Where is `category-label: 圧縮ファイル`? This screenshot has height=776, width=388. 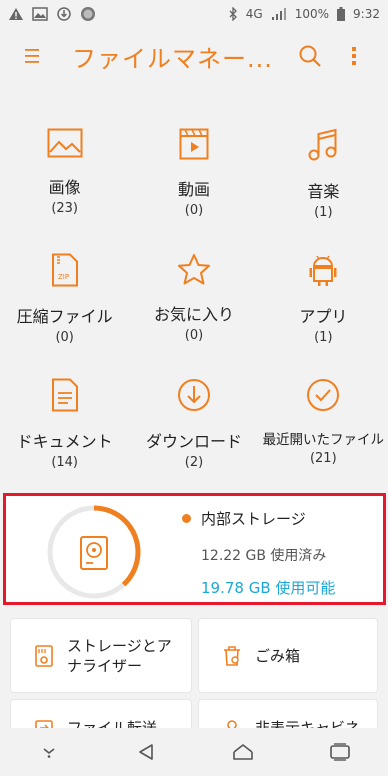
category-label: 圧縮ファイル is located at coordinates (64, 316).